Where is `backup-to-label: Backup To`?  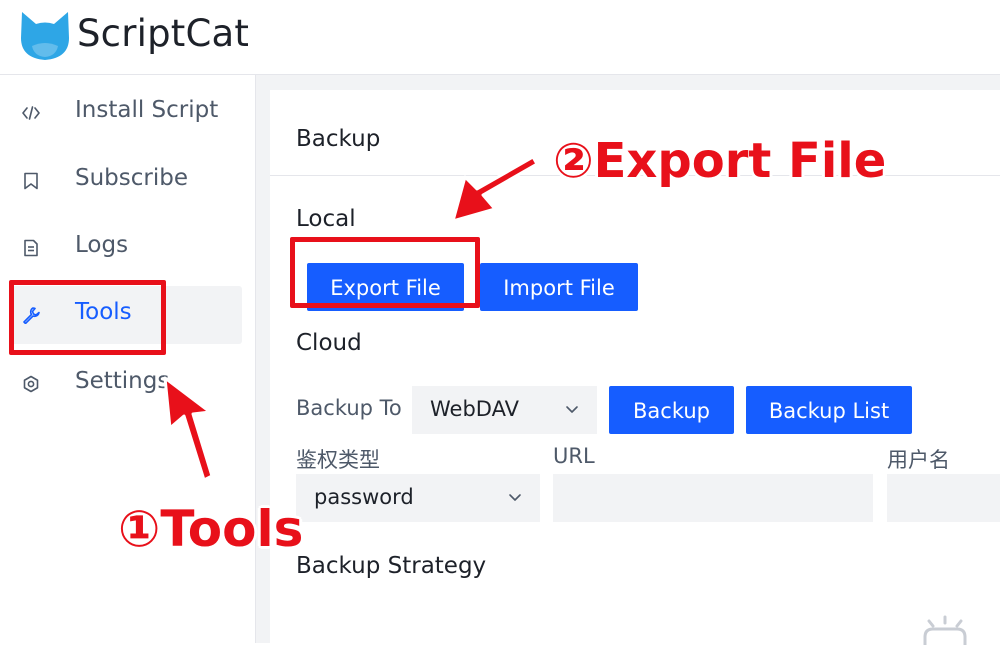
backup-to-label: Backup To is located at coordinates (349, 408).